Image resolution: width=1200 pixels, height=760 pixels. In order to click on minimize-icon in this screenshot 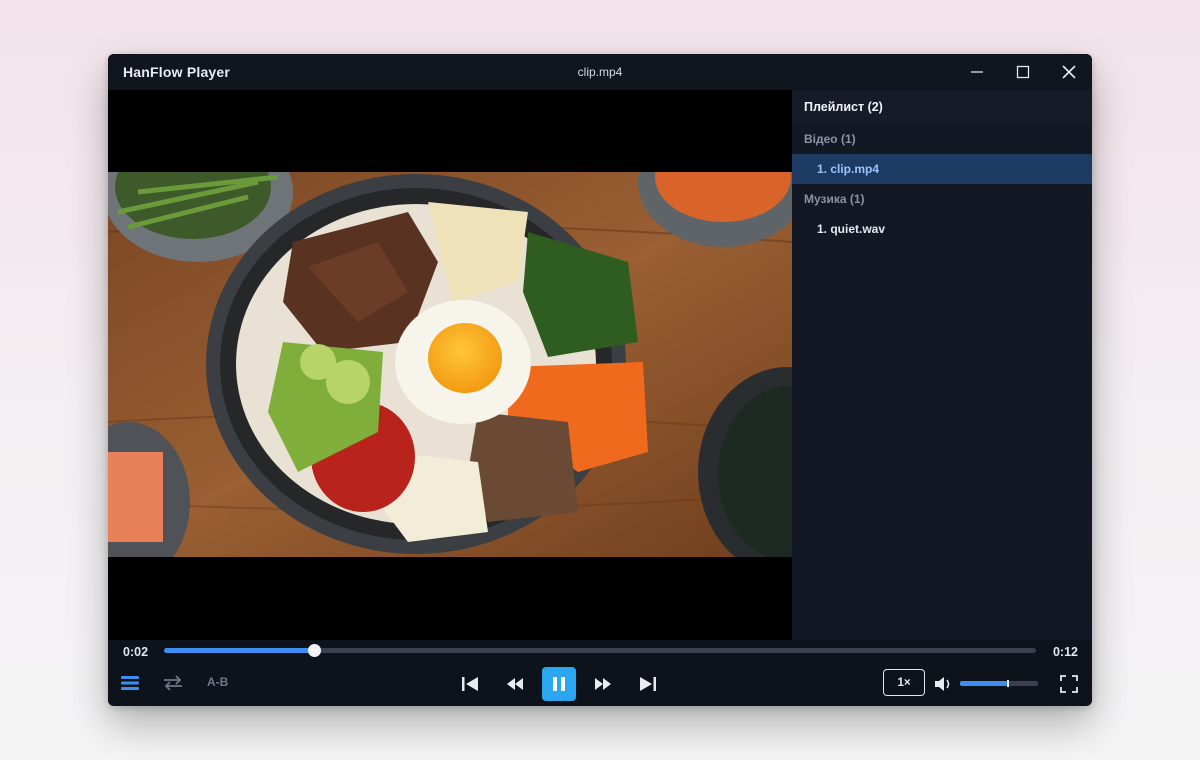, I will do `click(977, 72)`.